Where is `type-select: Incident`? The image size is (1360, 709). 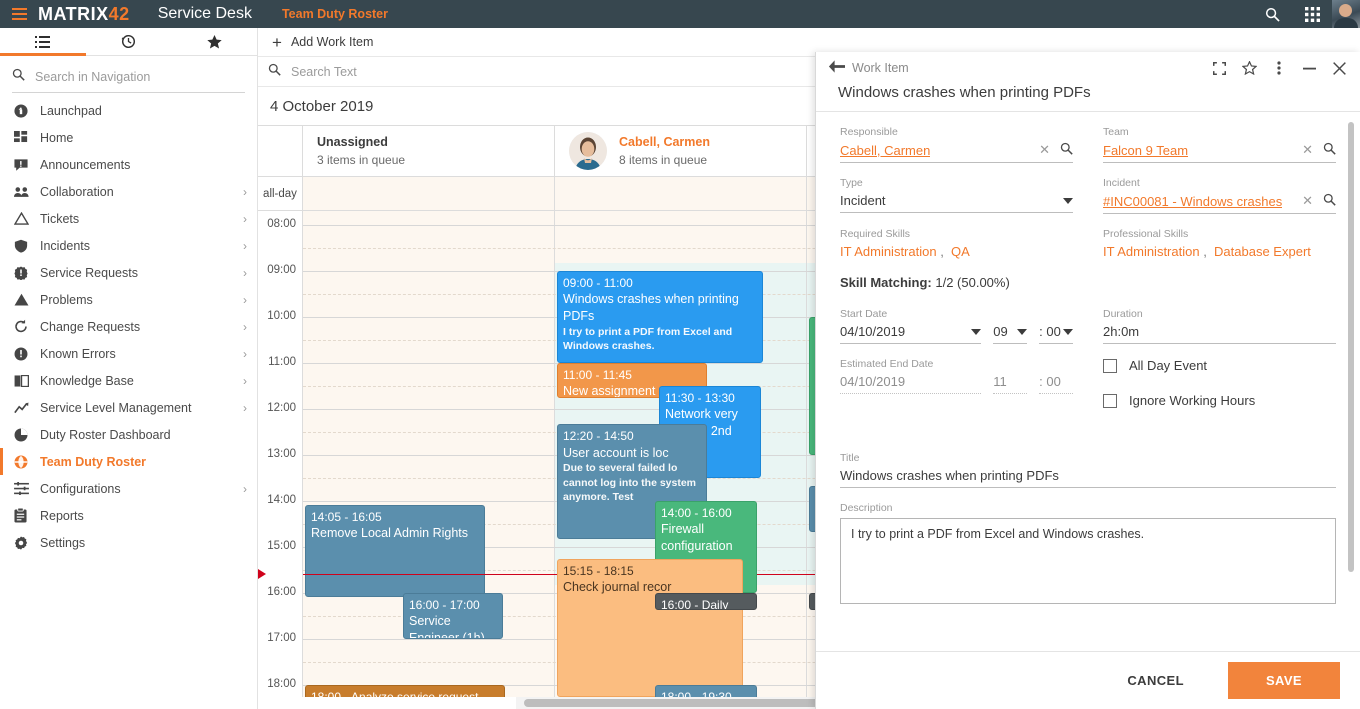 type-select: Incident is located at coordinates (956, 203).